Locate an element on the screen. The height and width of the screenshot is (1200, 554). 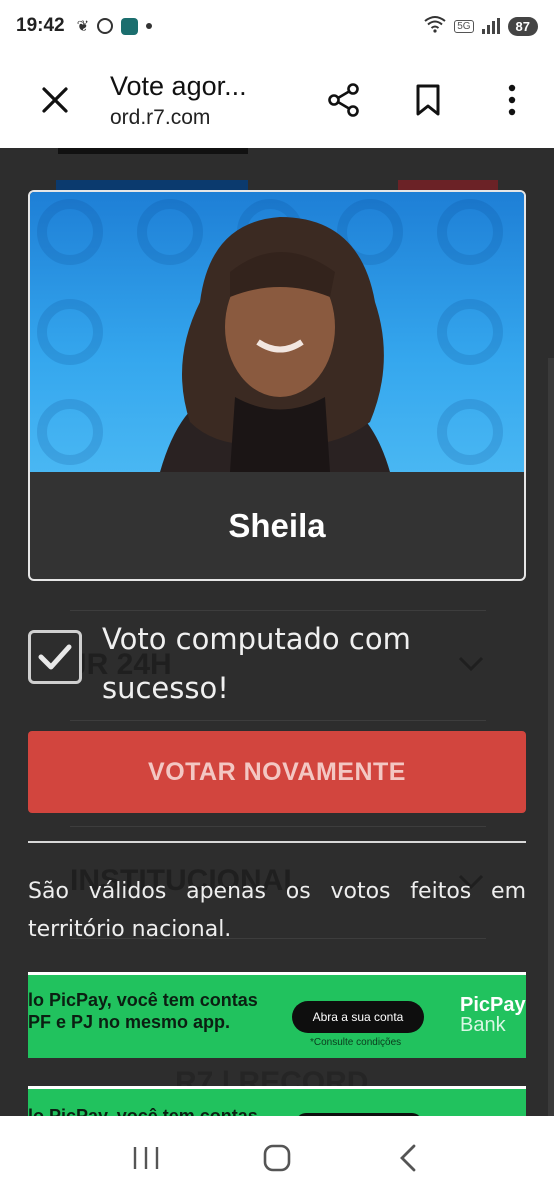
bookmark-icon is located at coordinates (428, 100).